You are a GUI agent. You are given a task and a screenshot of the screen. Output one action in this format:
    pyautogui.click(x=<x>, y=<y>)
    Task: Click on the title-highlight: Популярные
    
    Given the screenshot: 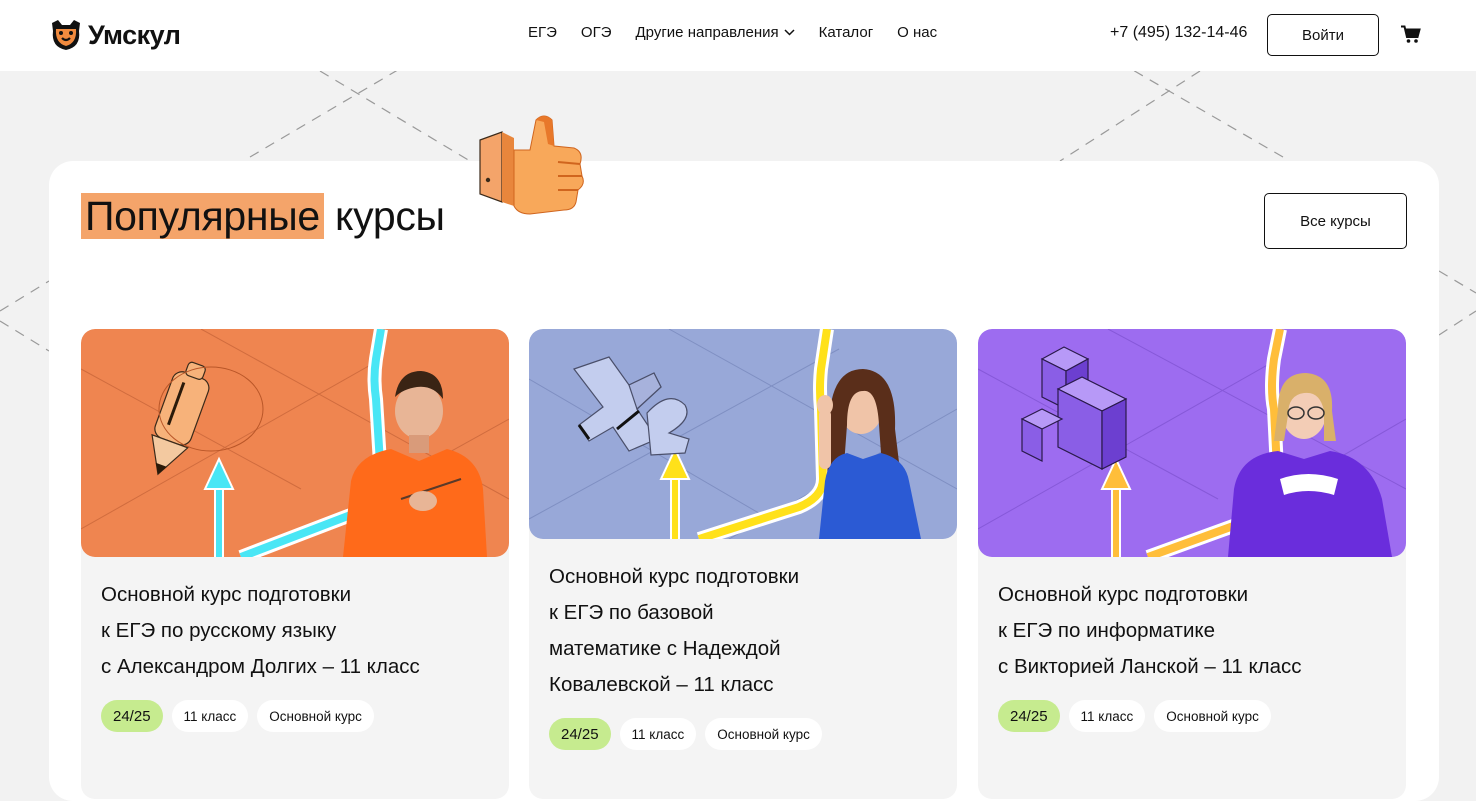 What is the action you would take?
    pyautogui.click(x=202, y=216)
    